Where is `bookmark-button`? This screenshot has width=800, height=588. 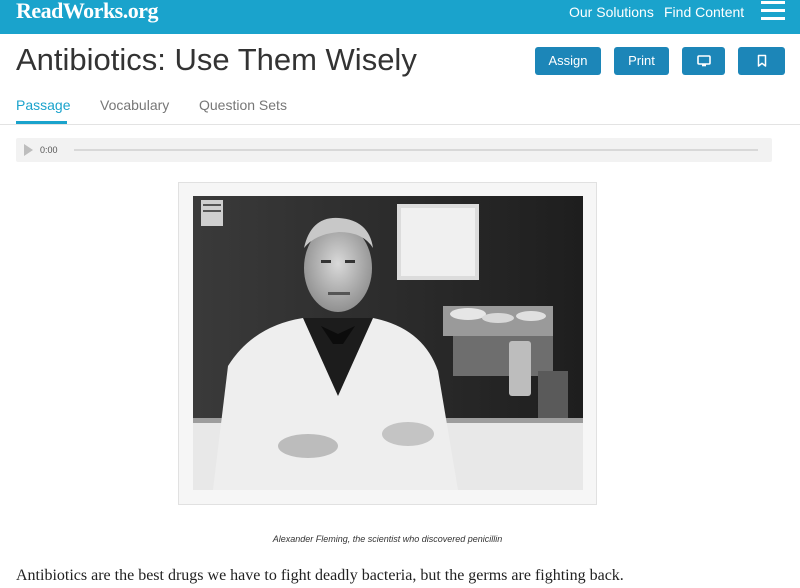 bookmark-button is located at coordinates (761, 61).